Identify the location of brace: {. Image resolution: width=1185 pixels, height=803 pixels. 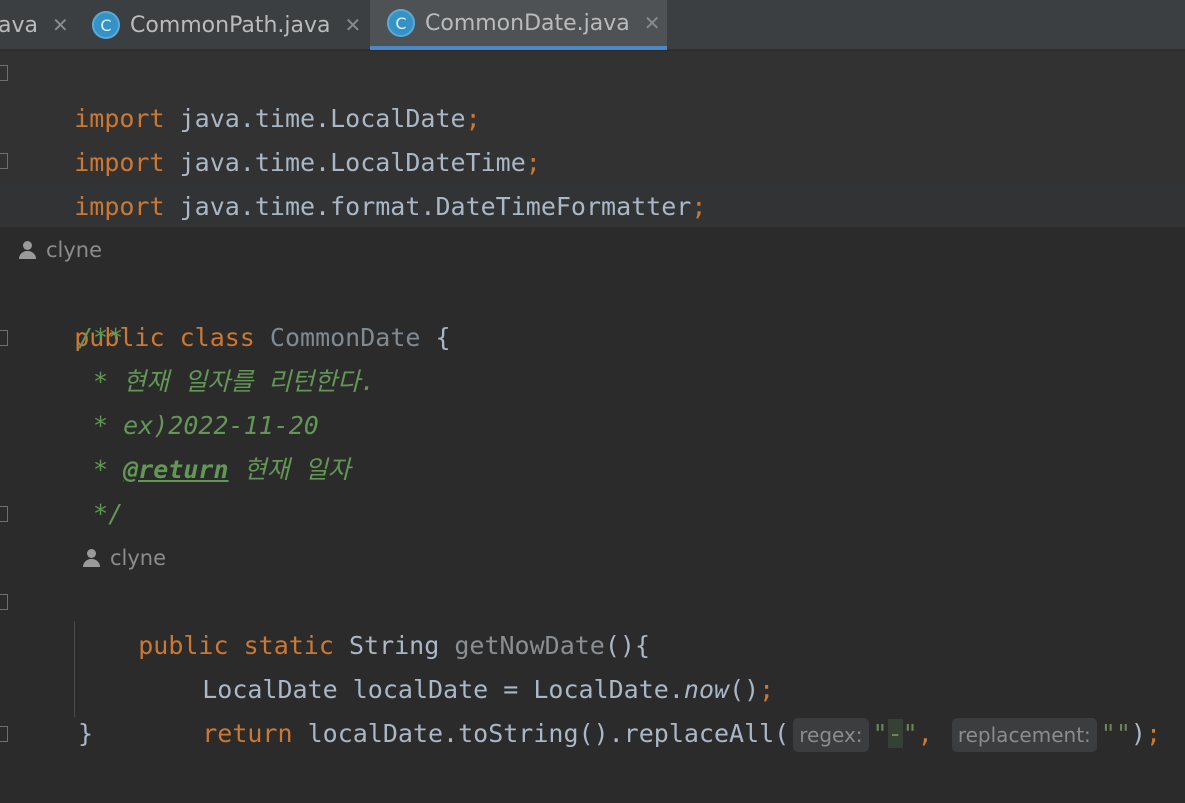
(435, 337).